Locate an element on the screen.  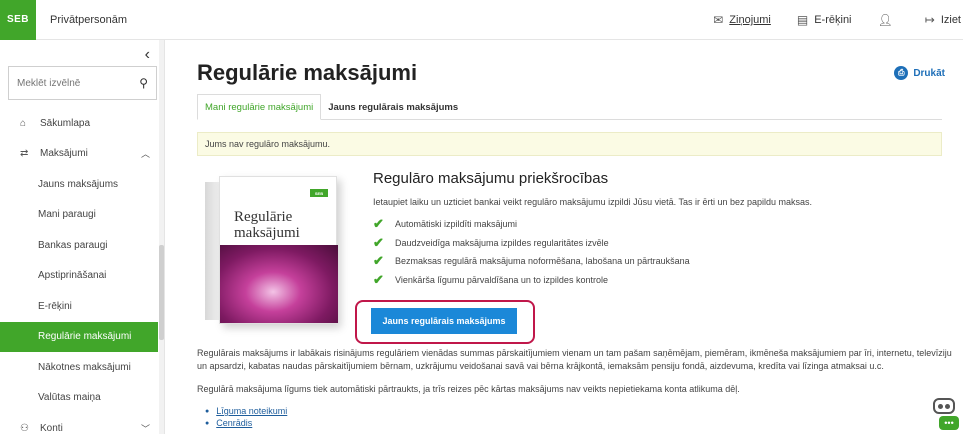
logout-label: Iziet is located at coordinates (950, 20).